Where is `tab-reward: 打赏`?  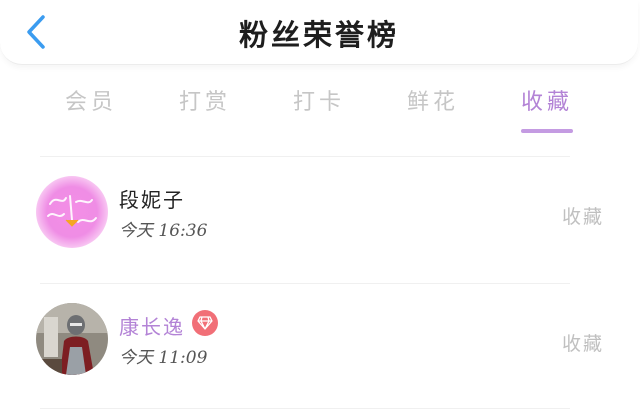
tab-reward: 打赏 is located at coordinates (205, 100).